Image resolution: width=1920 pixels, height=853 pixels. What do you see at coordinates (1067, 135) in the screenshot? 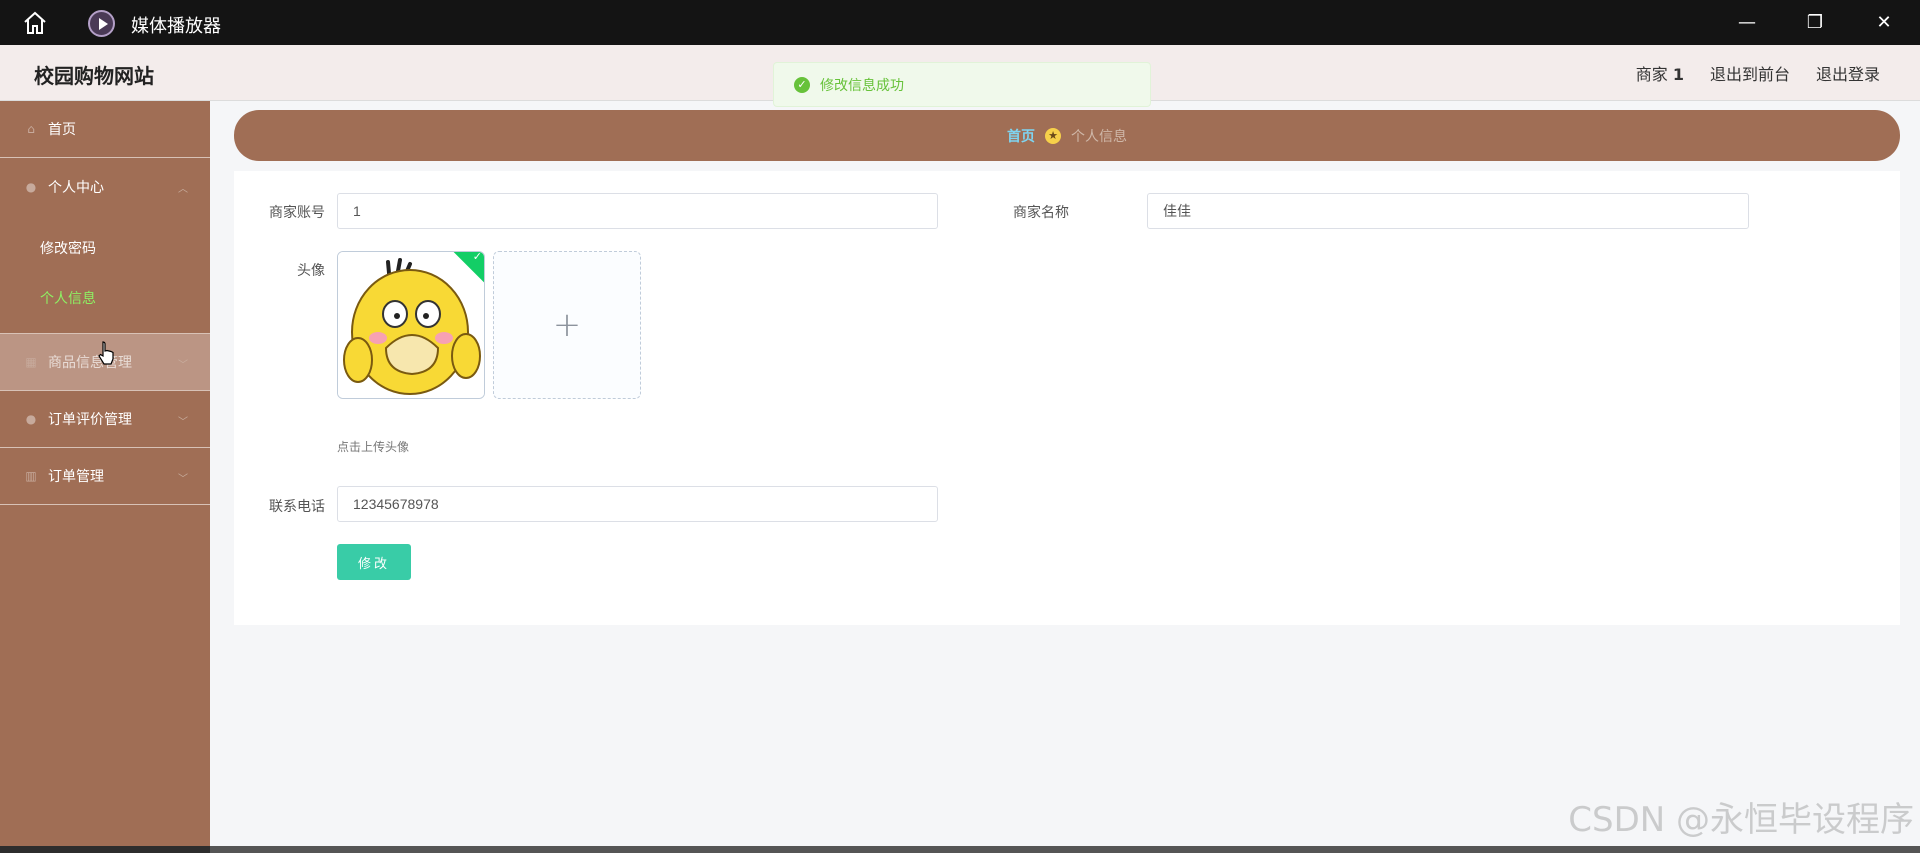
I see `breadcrumb: 首页 ★ 个人信息` at bounding box center [1067, 135].